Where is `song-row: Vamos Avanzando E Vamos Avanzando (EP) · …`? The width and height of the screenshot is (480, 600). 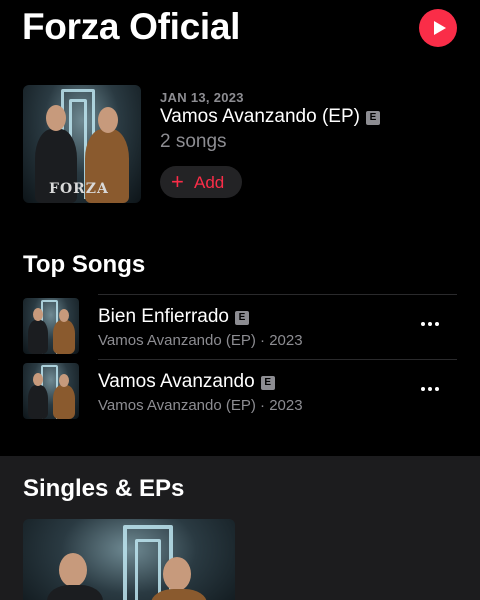
song-row: Vamos Avanzando E Vamos Avanzando (EP) · … is located at coordinates (240, 390).